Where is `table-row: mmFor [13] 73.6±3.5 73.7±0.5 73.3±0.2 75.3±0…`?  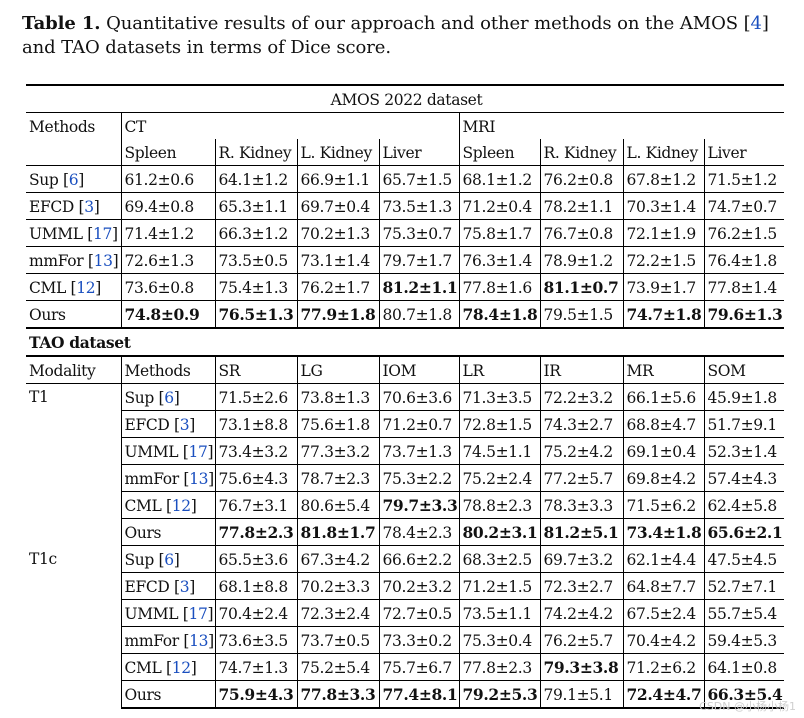
table-row: mmFor [13] 73.6±3.5 73.7±0.5 73.3±0.2 75.3±0… is located at coordinates (405, 640).